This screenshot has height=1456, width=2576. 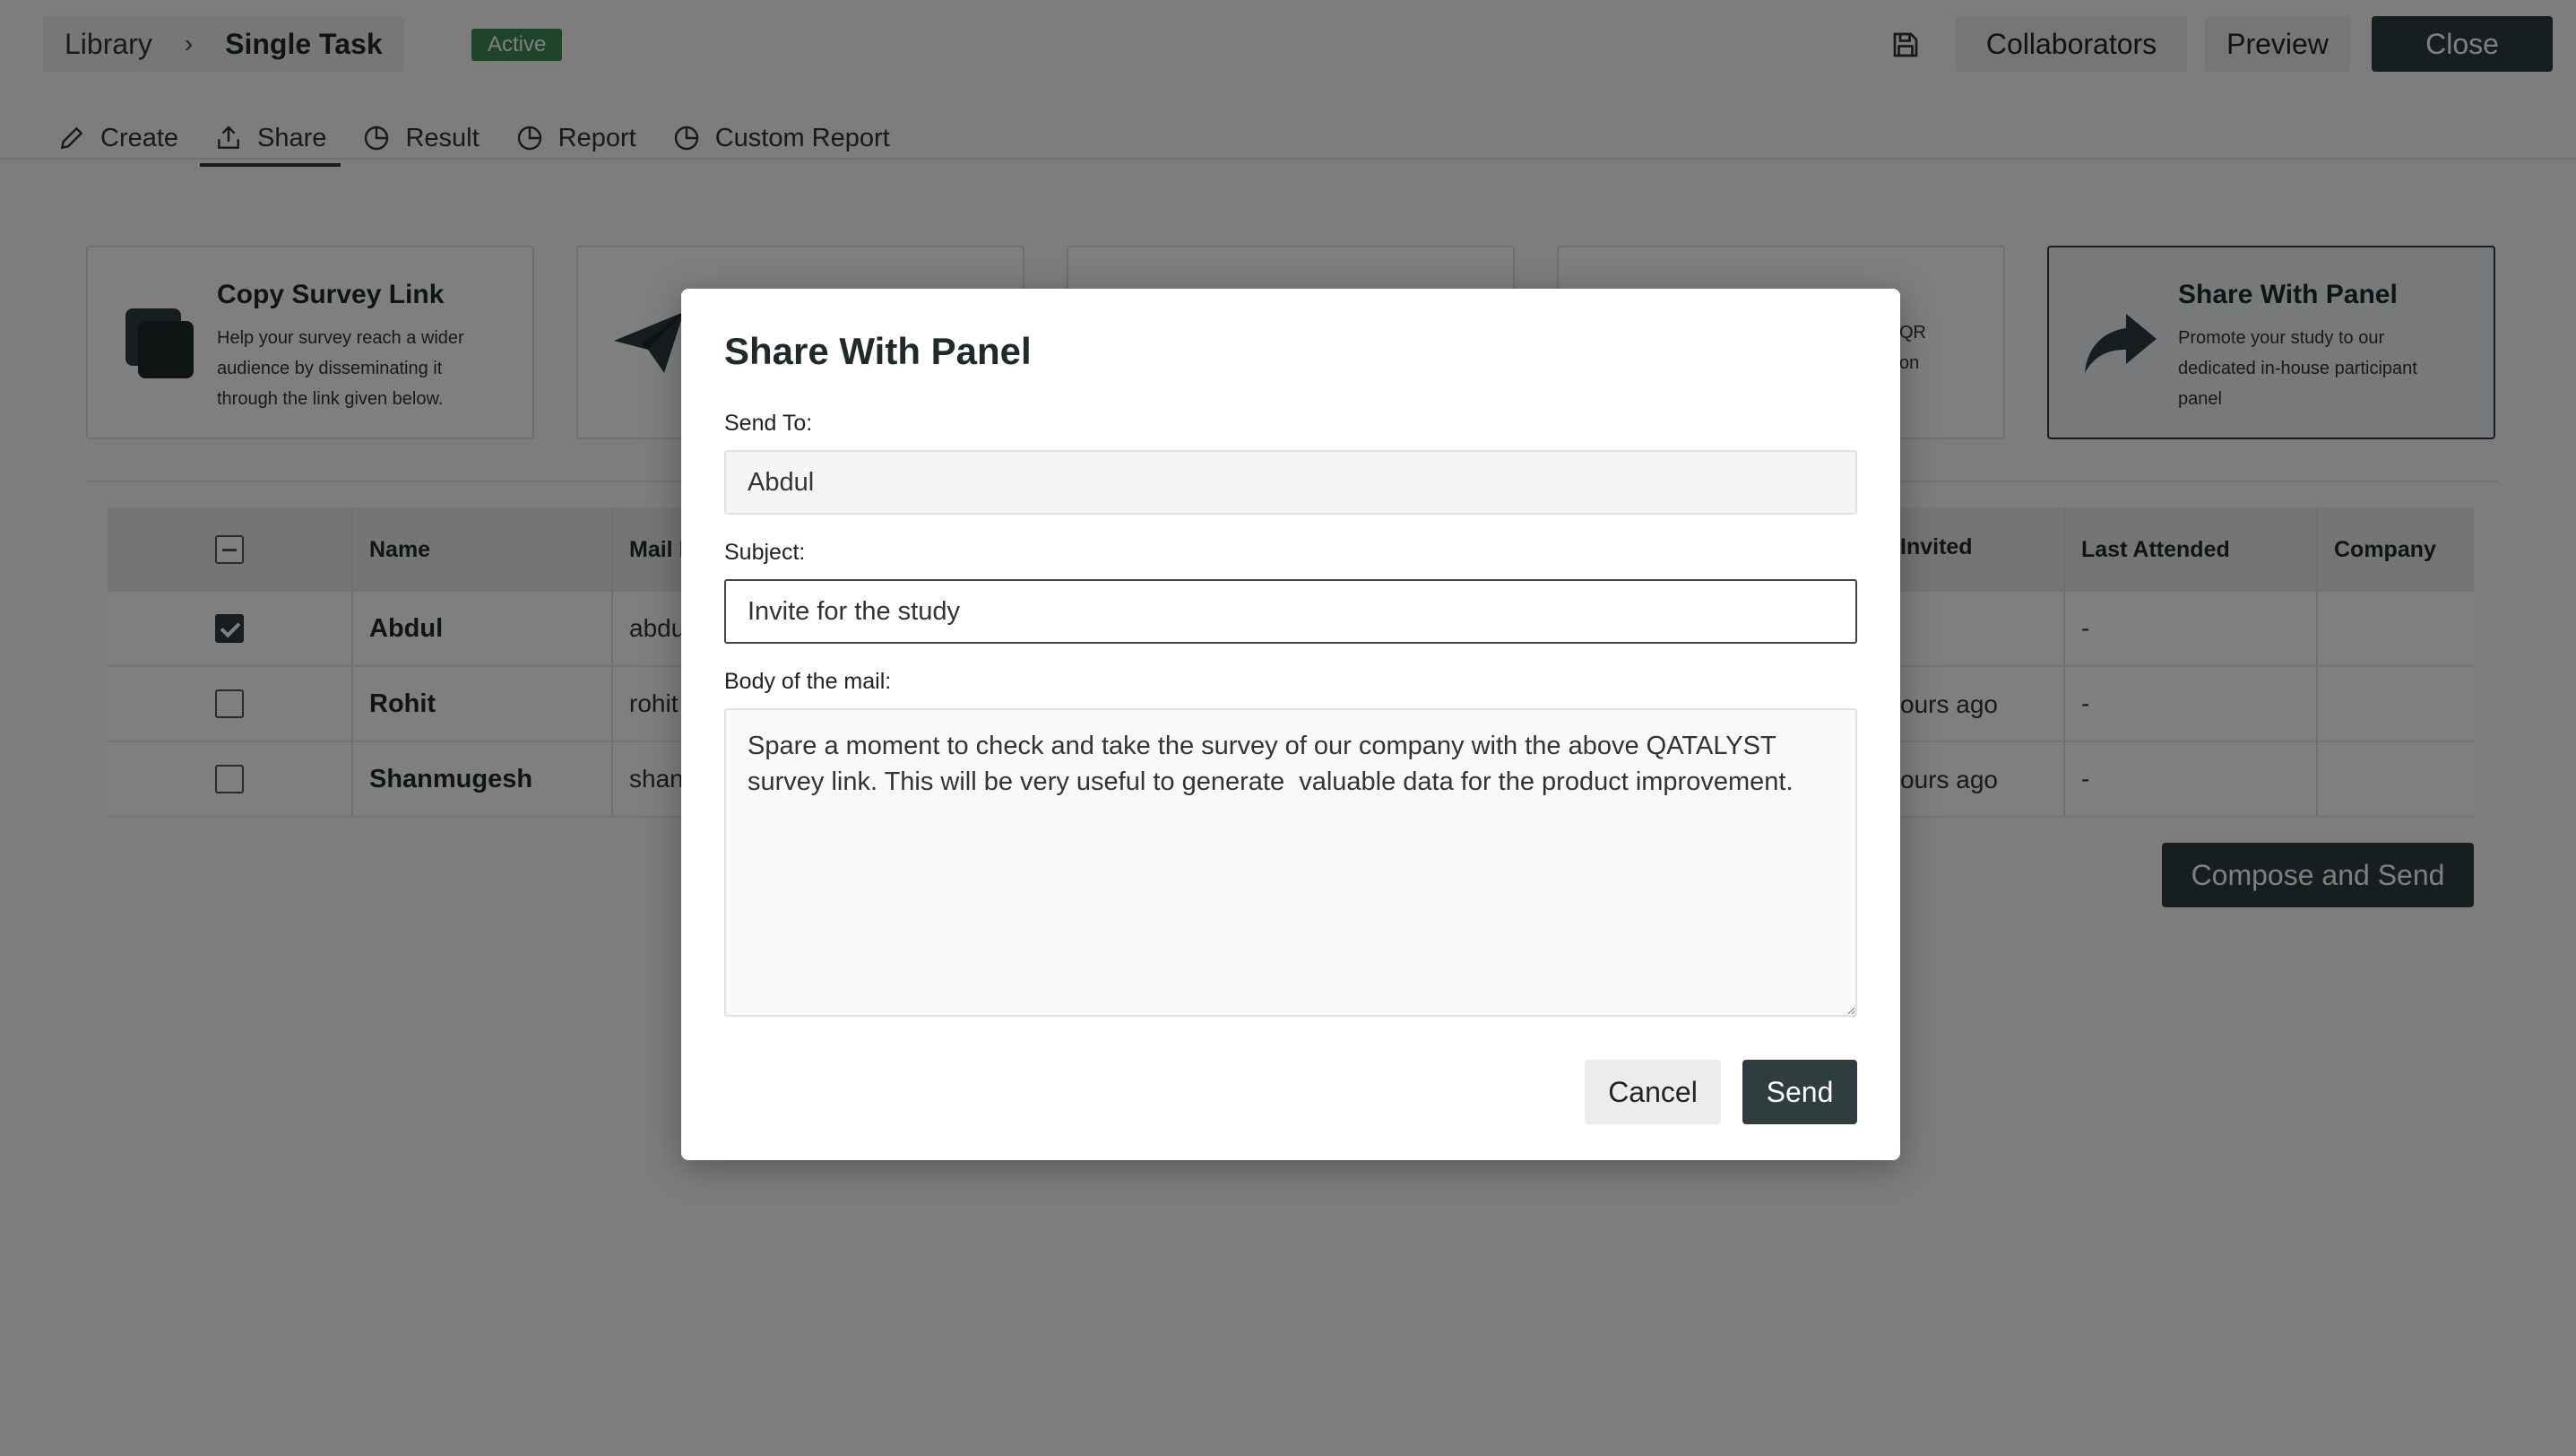 What do you see at coordinates (1290, 612) in the screenshot?
I see `subject-field` at bounding box center [1290, 612].